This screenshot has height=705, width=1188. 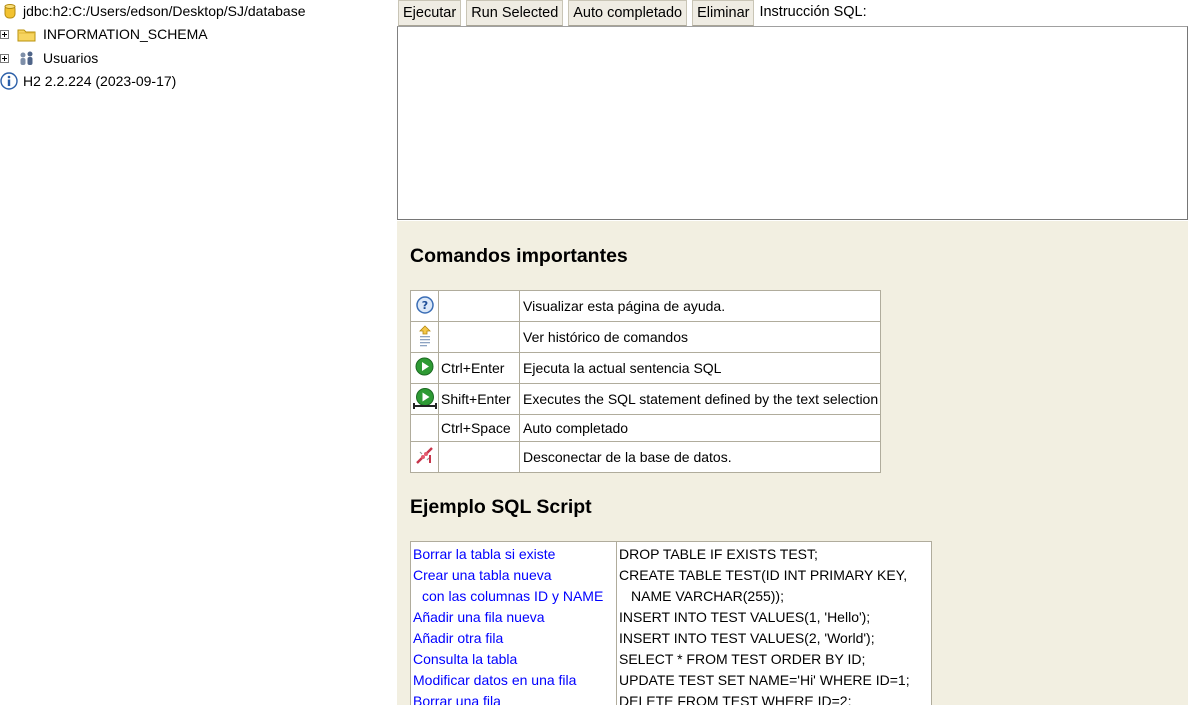 What do you see at coordinates (425, 337) in the screenshot?
I see `history-icon` at bounding box center [425, 337].